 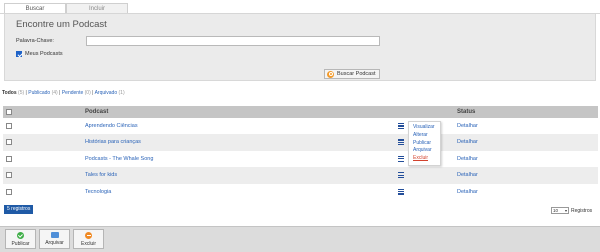 I want to click on archive-button-label: Arquivar, so click(x=54, y=243).